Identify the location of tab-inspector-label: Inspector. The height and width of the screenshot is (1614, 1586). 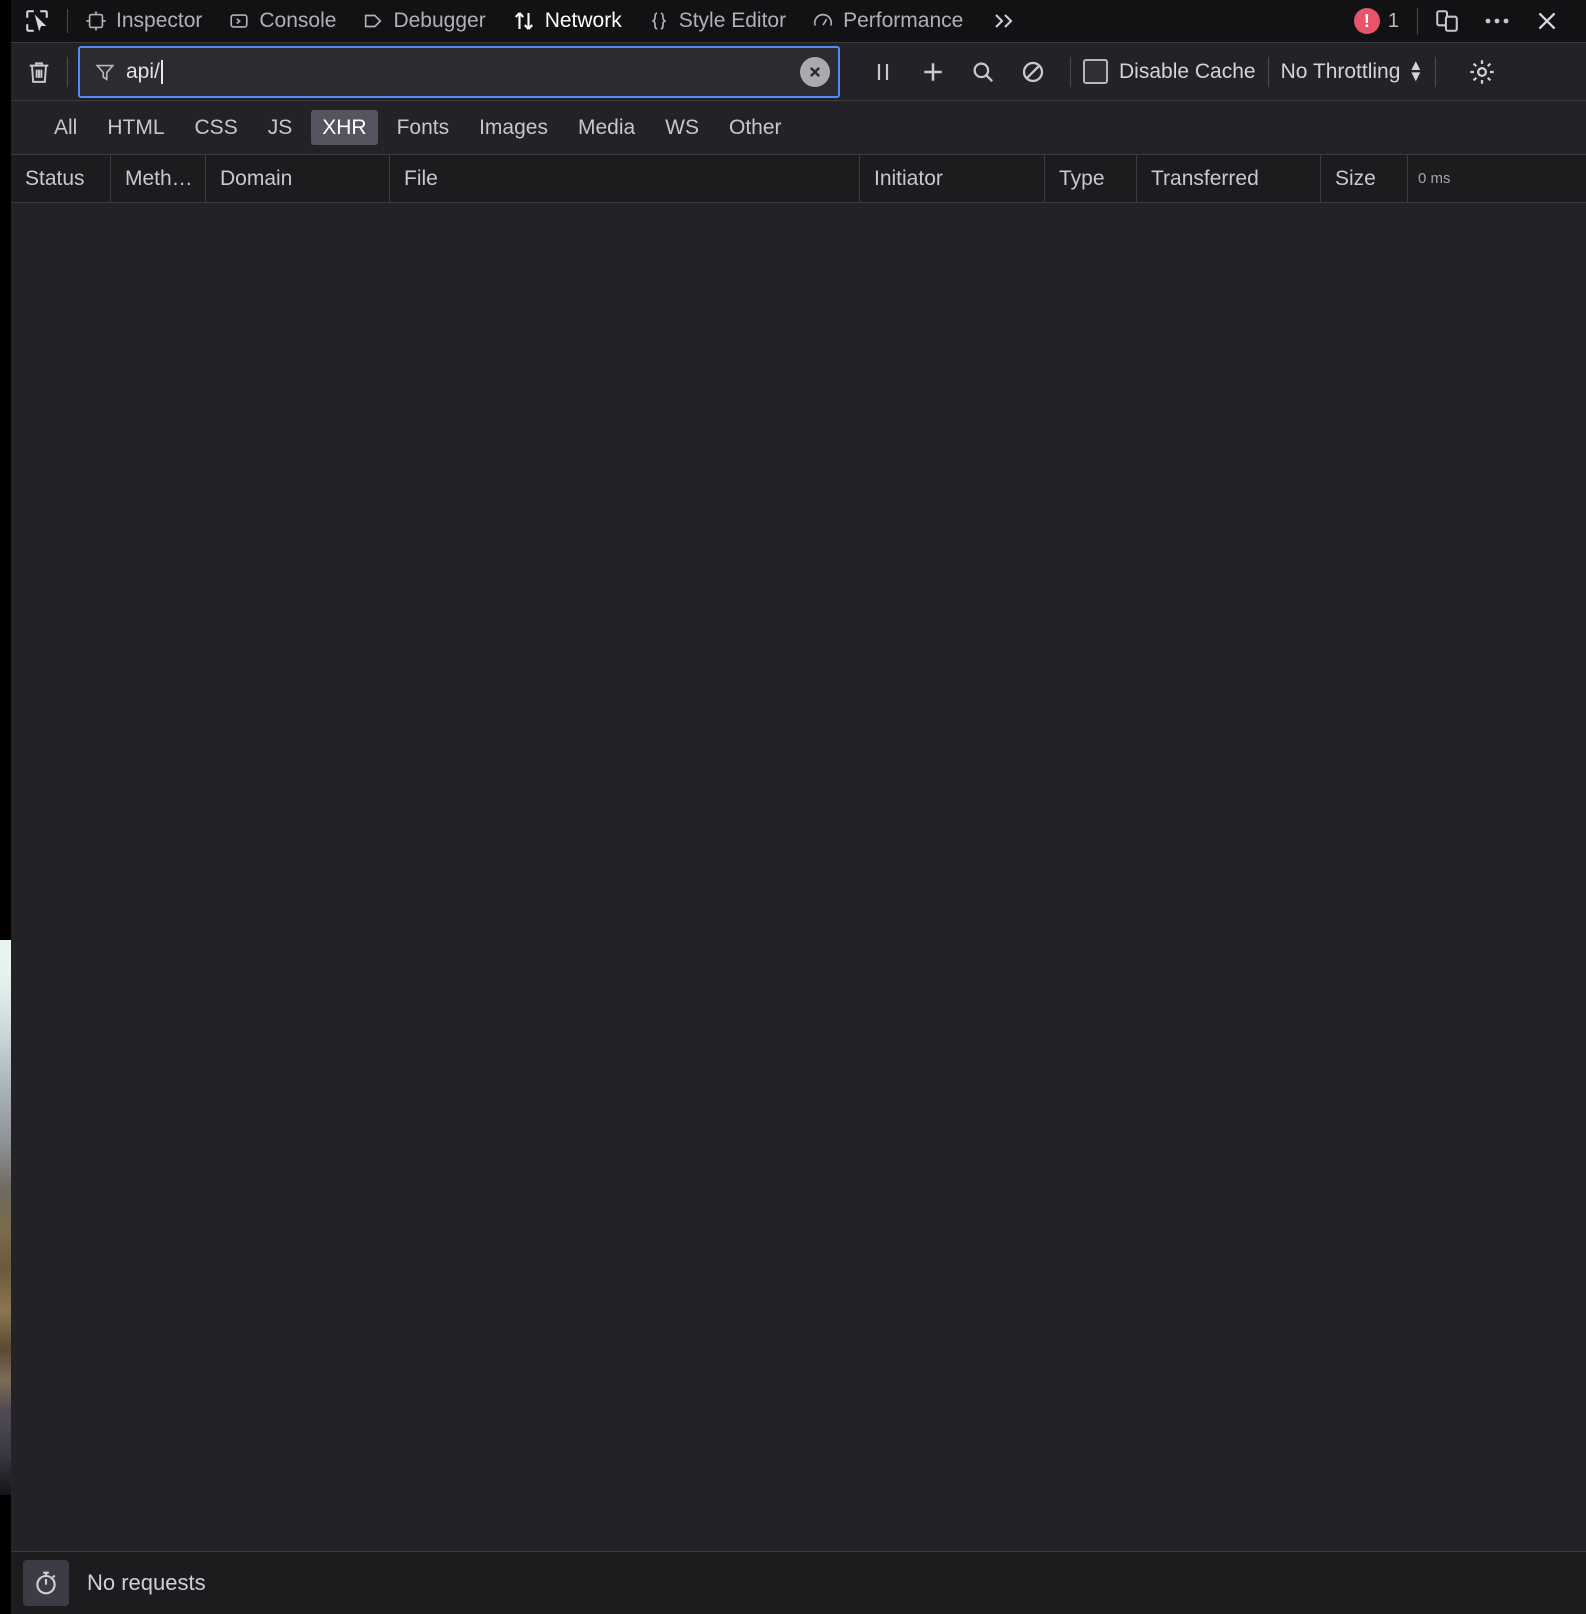
(159, 20).